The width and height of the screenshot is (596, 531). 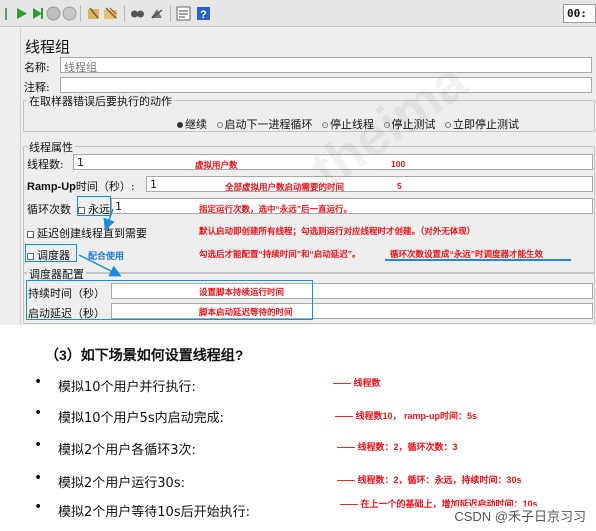 I want to click on forever-highlight, so click(x=94, y=206).